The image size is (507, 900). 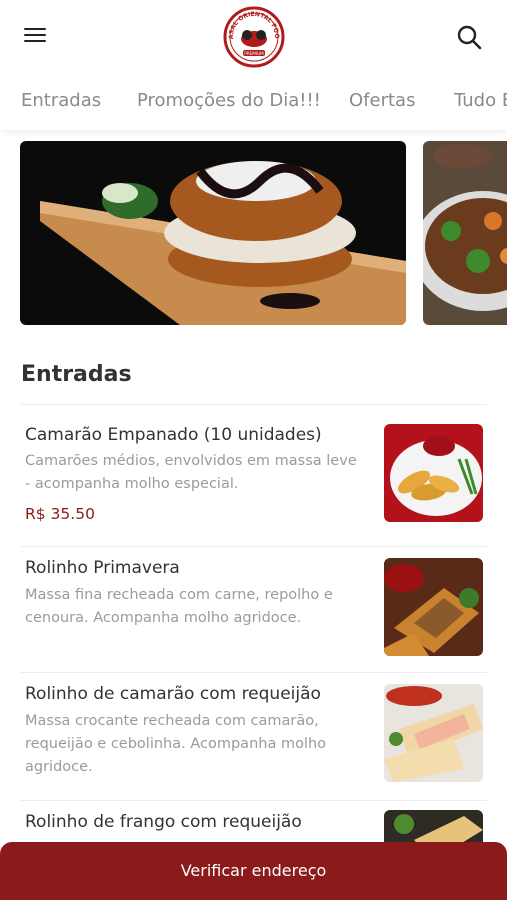 I want to click on item-name: Camarão Empanado (10 unidades), so click(x=173, y=435).